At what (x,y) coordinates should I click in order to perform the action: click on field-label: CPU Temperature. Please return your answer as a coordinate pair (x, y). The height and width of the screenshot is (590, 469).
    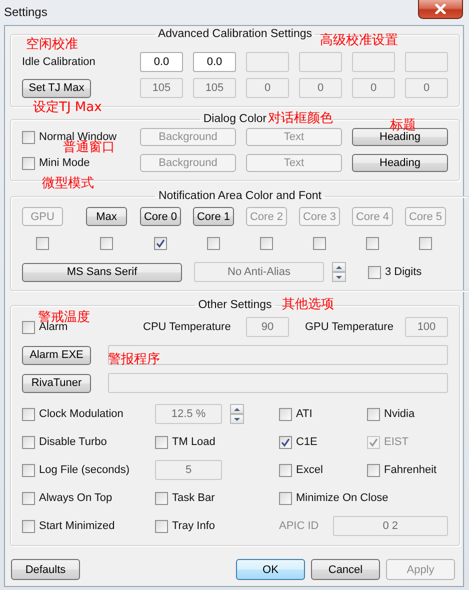
    Looking at the image, I should click on (187, 327).